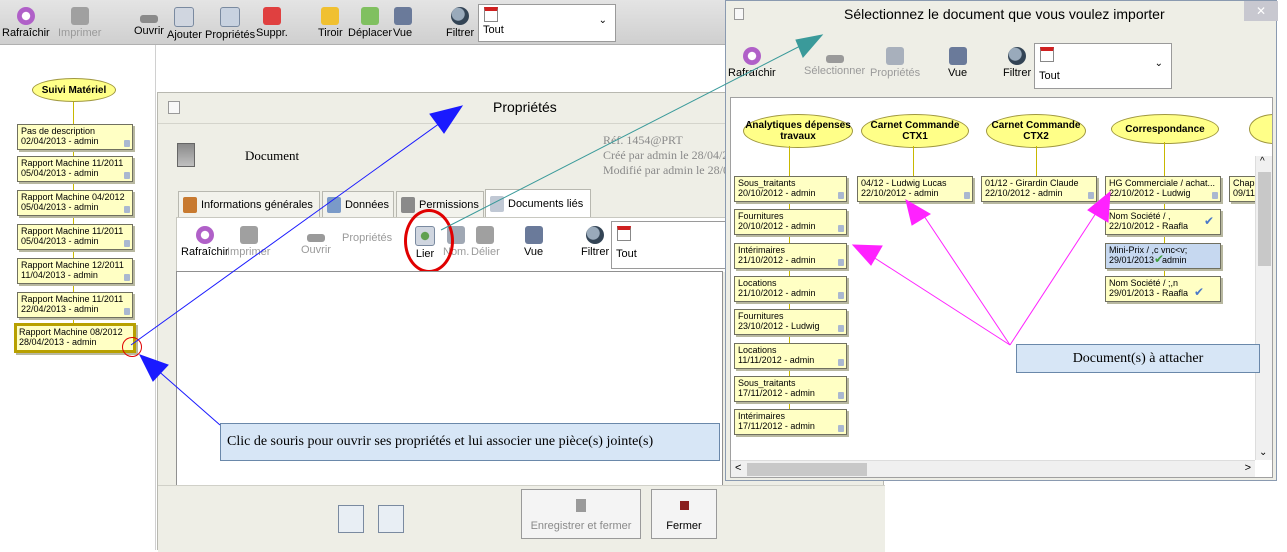  What do you see at coordinates (74, 90) in the screenshot?
I see `tree-root-node: Suivi Matériel` at bounding box center [74, 90].